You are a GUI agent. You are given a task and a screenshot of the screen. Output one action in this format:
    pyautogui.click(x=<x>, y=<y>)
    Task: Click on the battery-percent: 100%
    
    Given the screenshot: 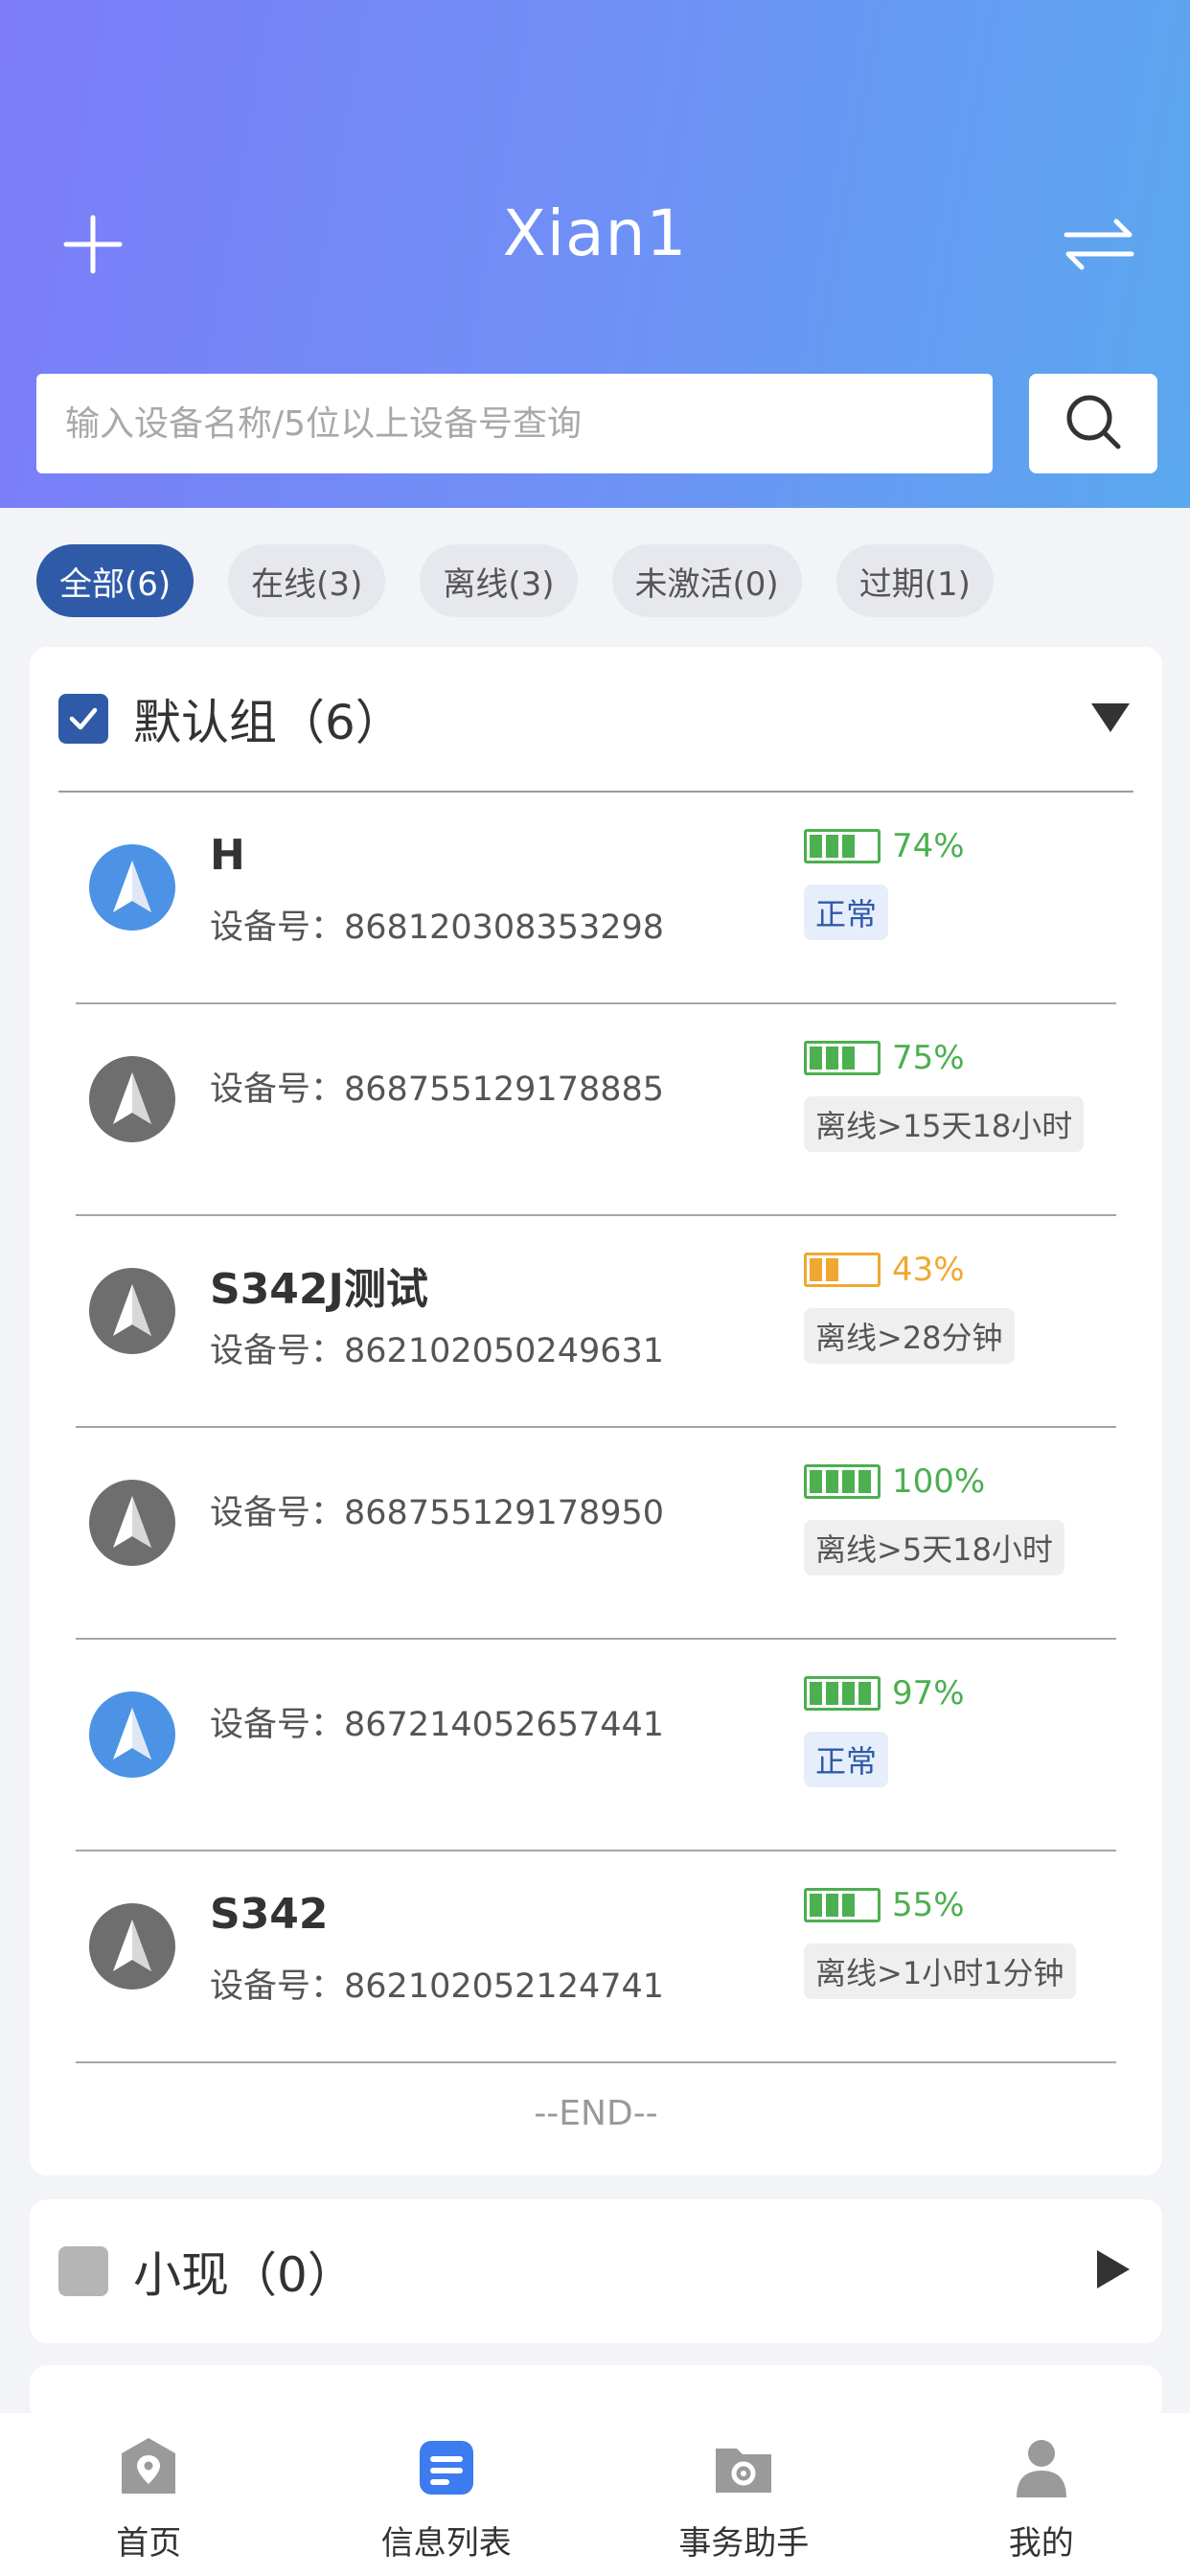 What is the action you would take?
    pyautogui.click(x=939, y=1481)
    